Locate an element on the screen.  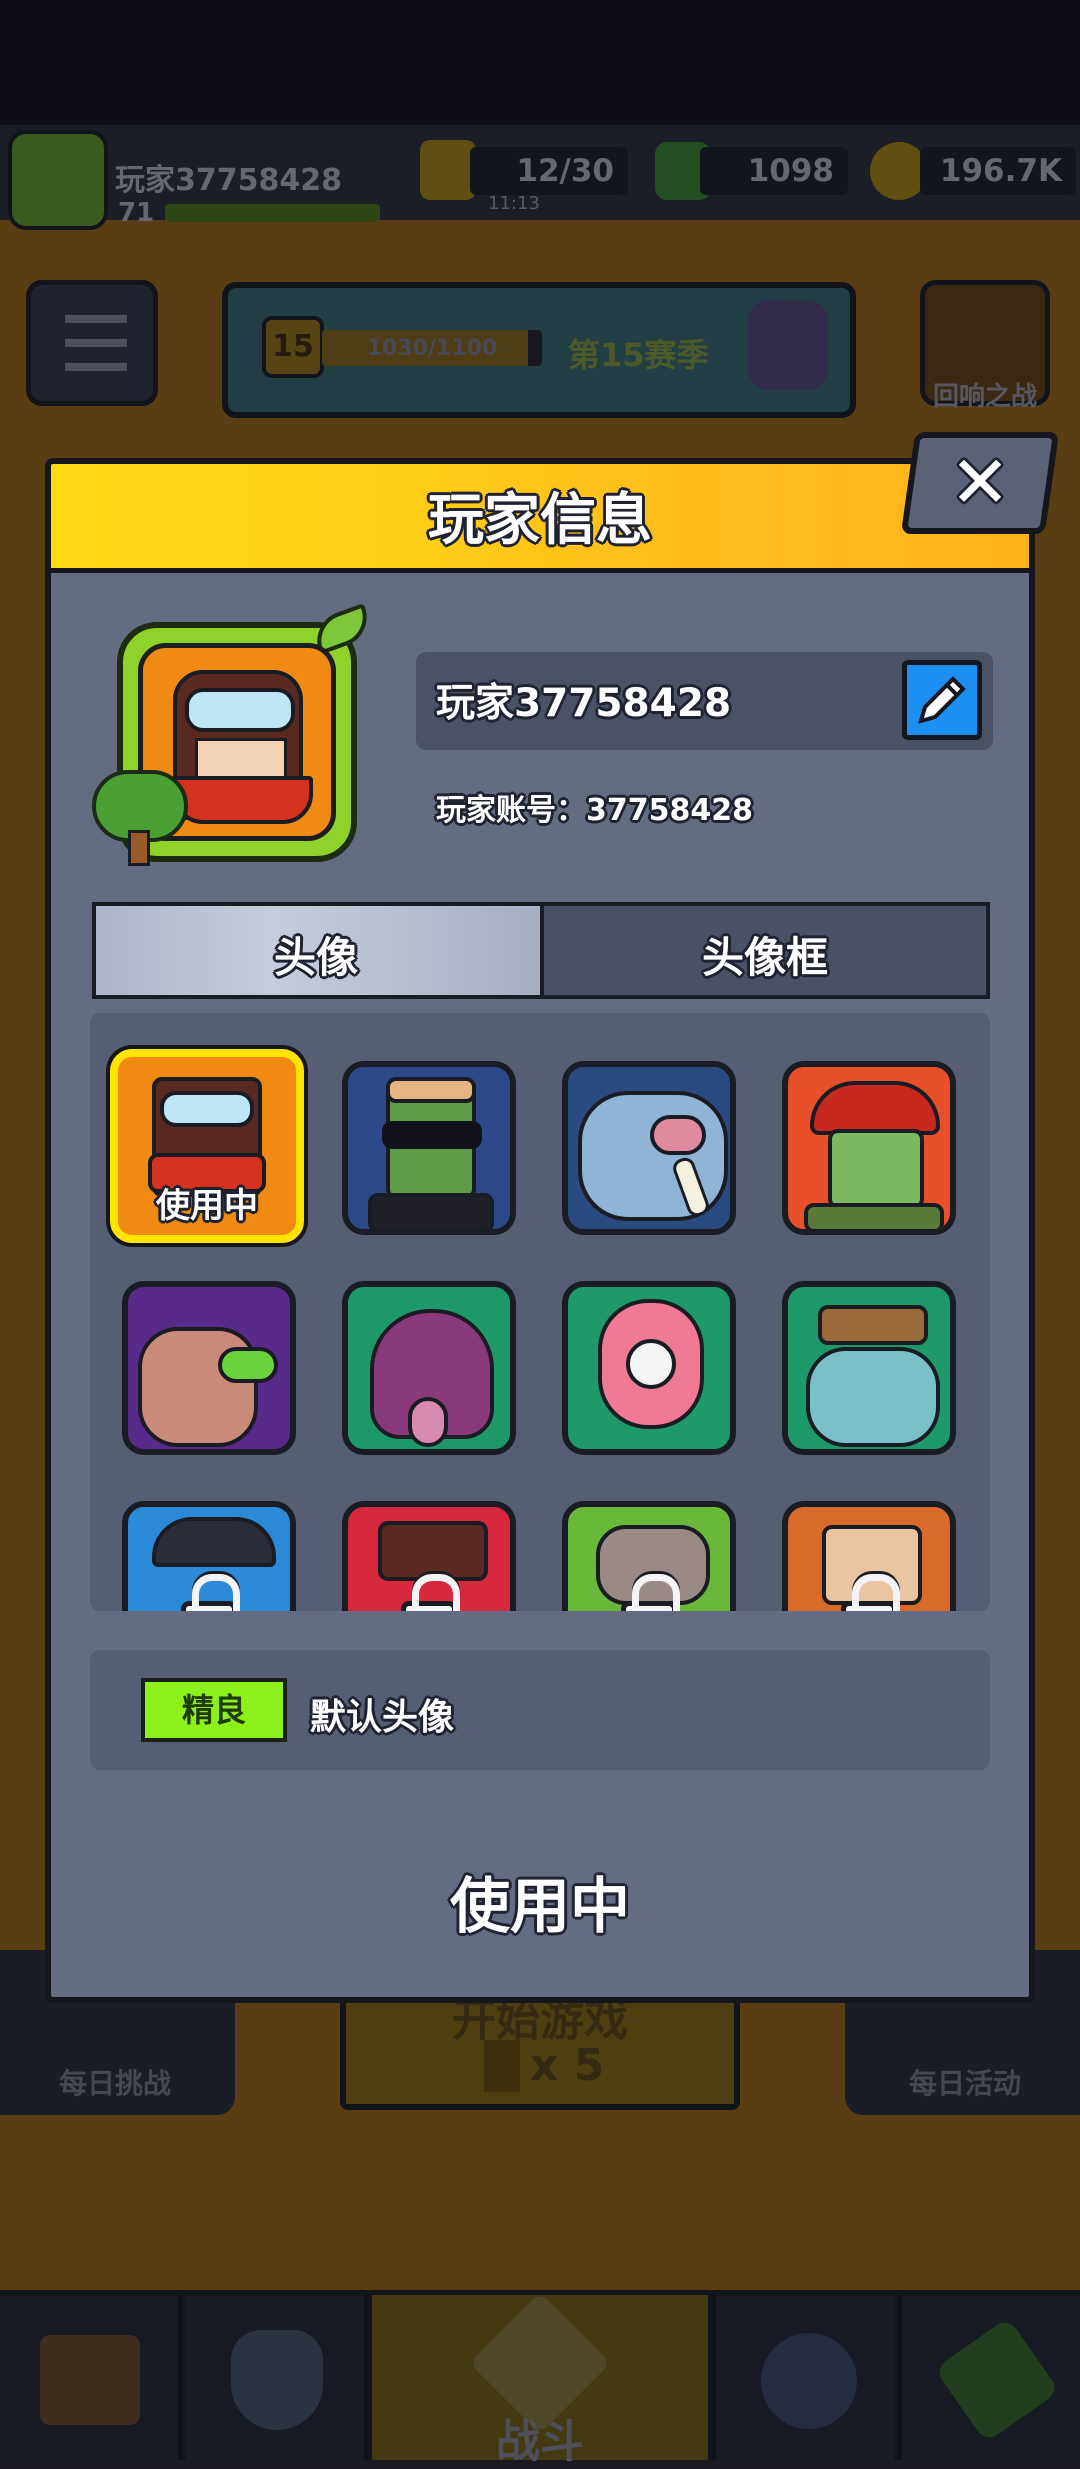
player-name: 玩家37758428 is located at coordinates (584, 703).